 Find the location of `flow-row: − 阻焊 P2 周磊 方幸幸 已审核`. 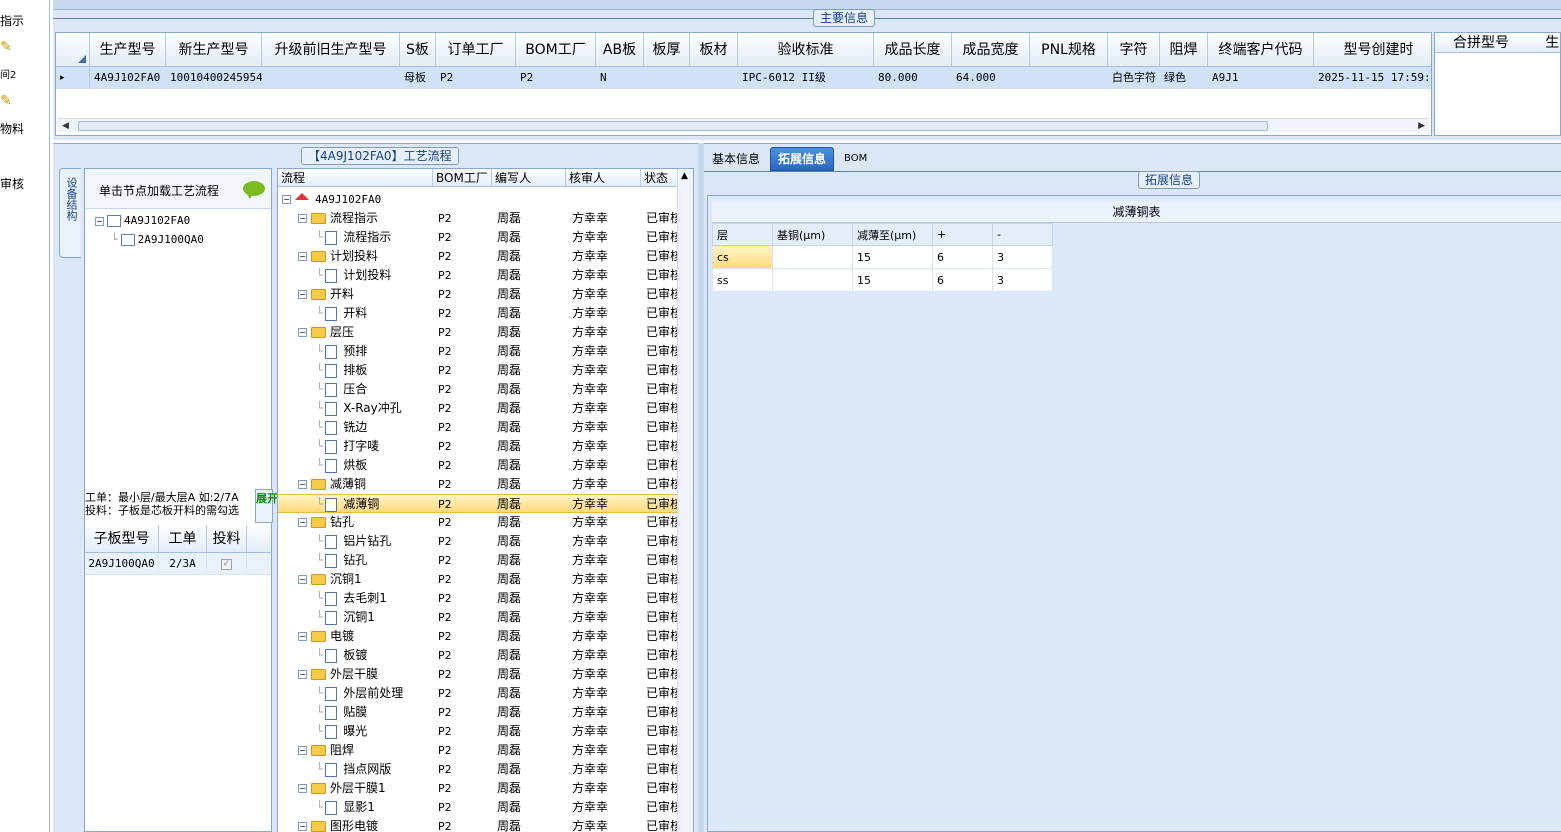

flow-row: − 阻焊 P2 周磊 方幸幸 已审核 is located at coordinates (478, 750).